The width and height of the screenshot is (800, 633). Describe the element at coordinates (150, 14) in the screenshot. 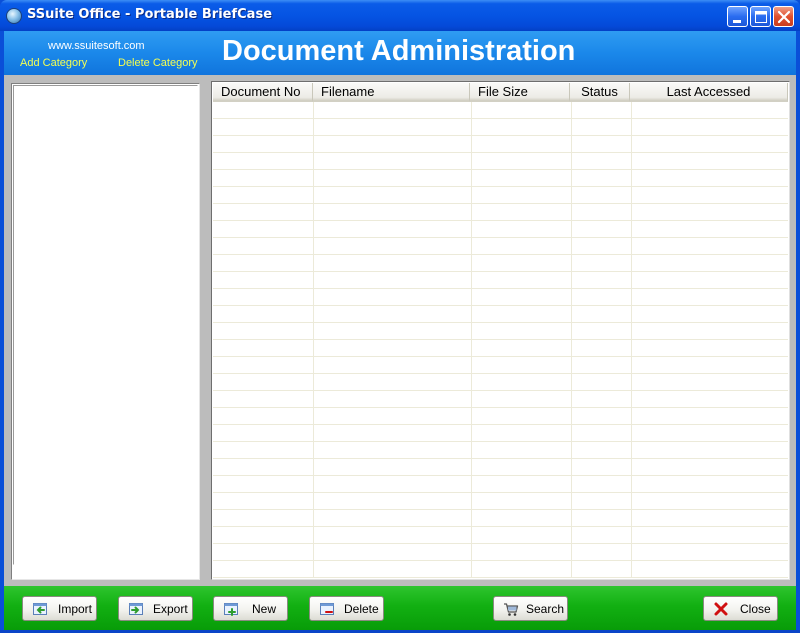

I see `window-title: SSuite Office - Portable BriefCase` at that location.